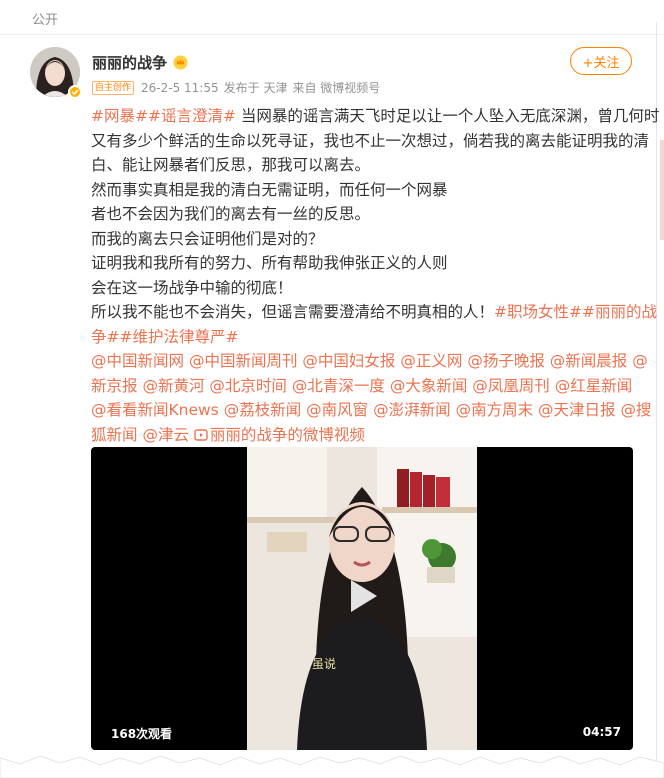 Image resolution: width=664 pixels, height=778 pixels. I want to click on hashtag: #职场女性#, so click(538, 312).